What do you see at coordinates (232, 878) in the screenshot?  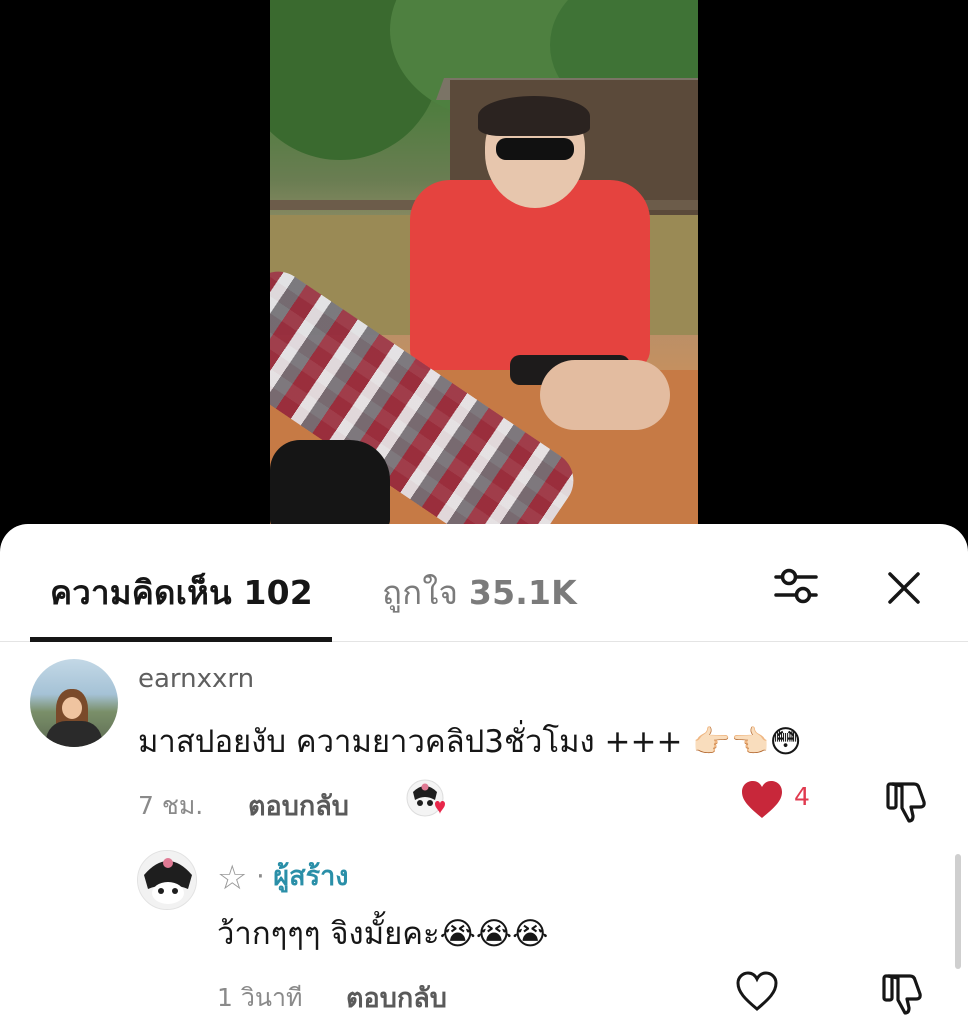 I see `username-star: ☆` at bounding box center [232, 878].